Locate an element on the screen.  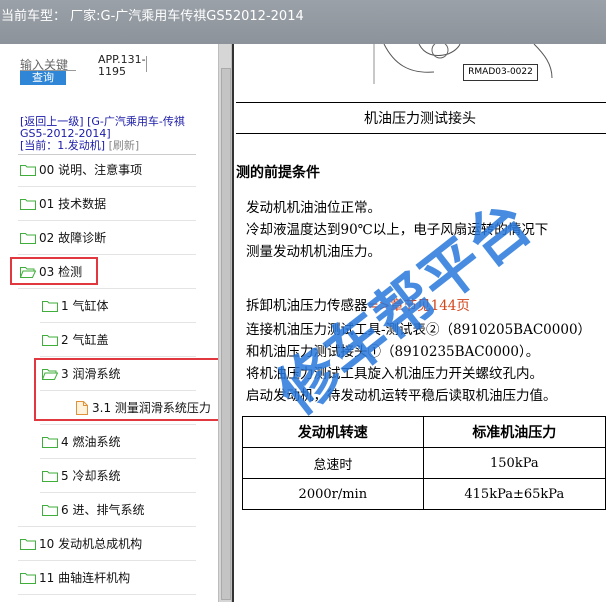
window-title: 当前车型： 厂家:G-广汽乘用车传祺GS52012-2014 is located at coordinates (152, 16).